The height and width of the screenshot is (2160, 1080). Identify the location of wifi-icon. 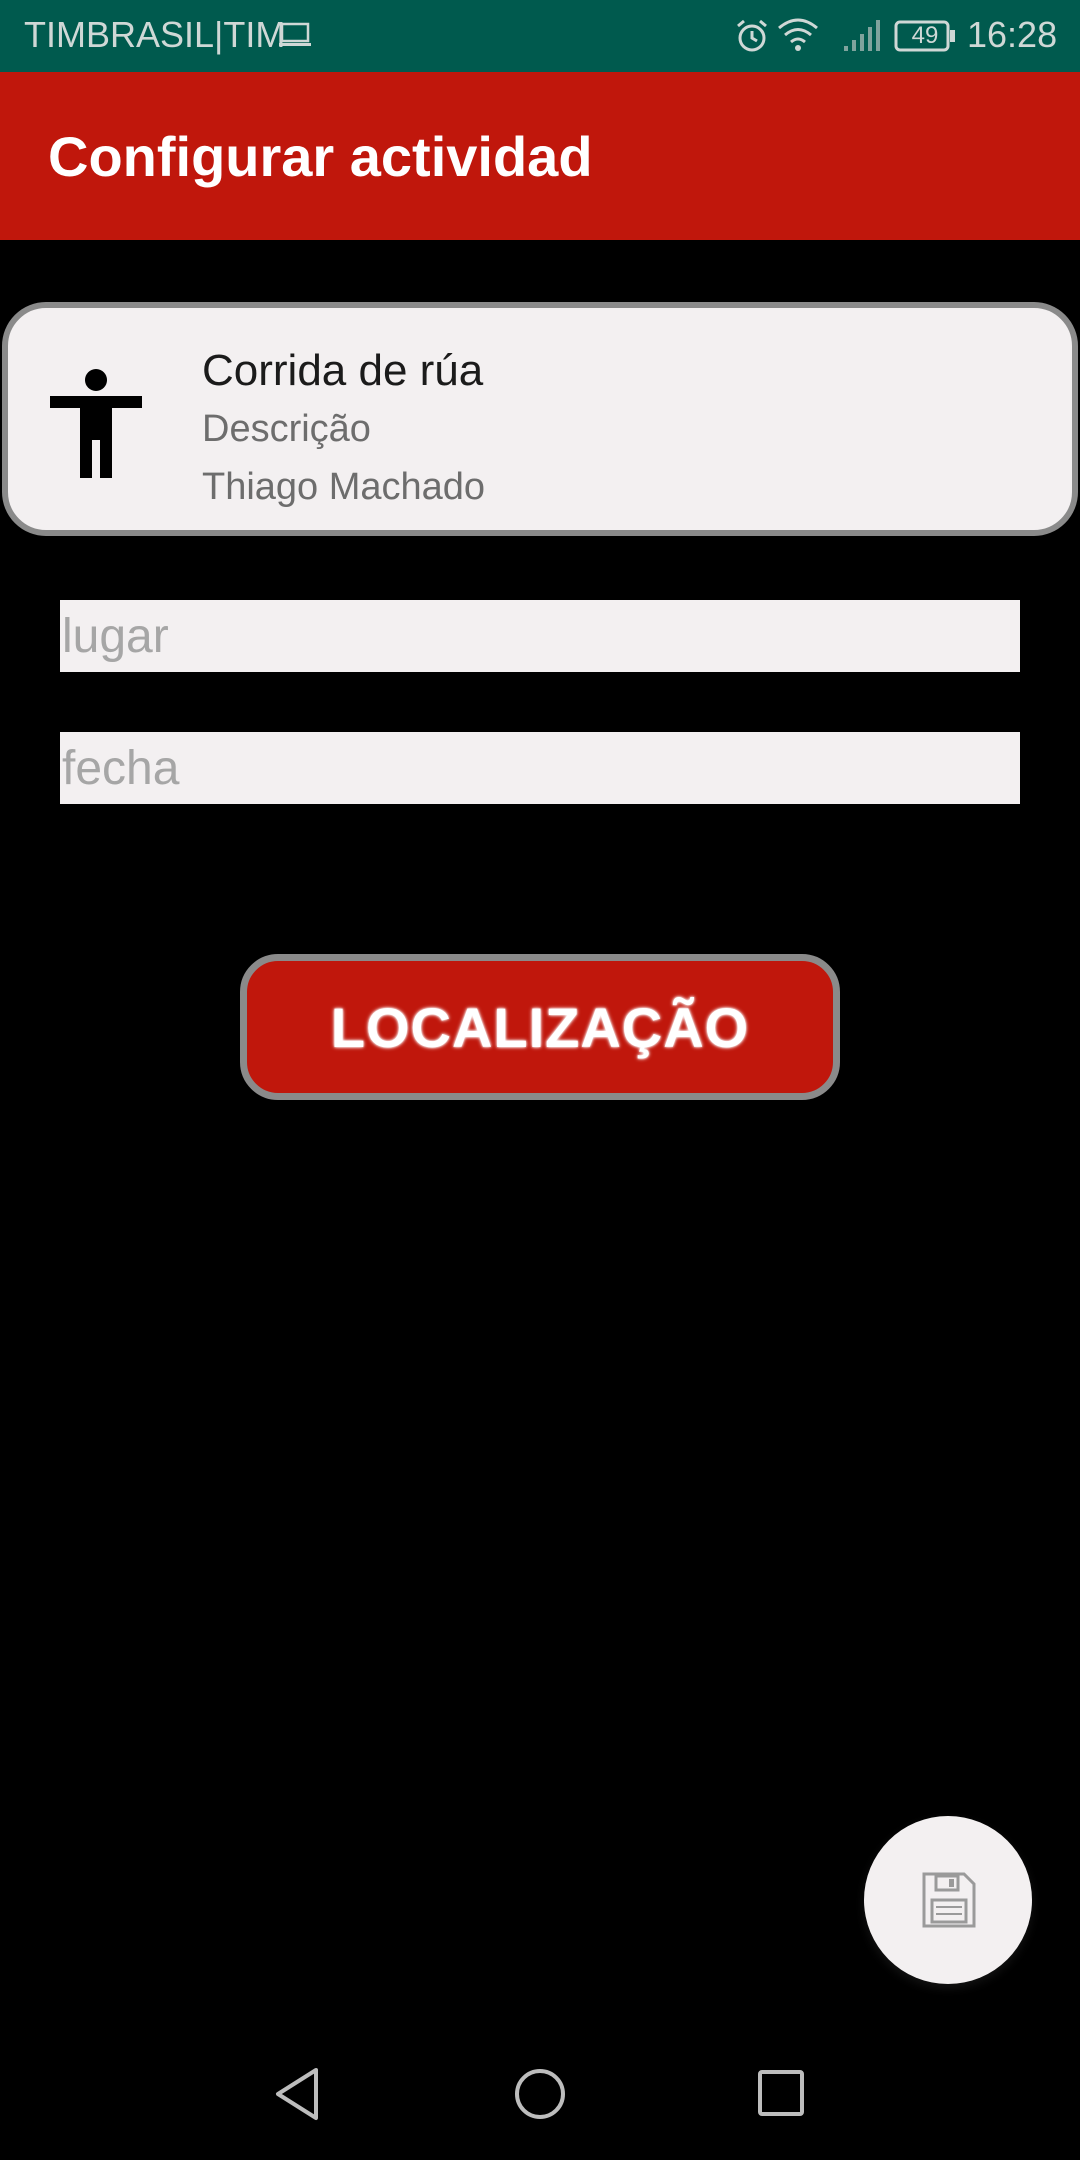
(798, 37).